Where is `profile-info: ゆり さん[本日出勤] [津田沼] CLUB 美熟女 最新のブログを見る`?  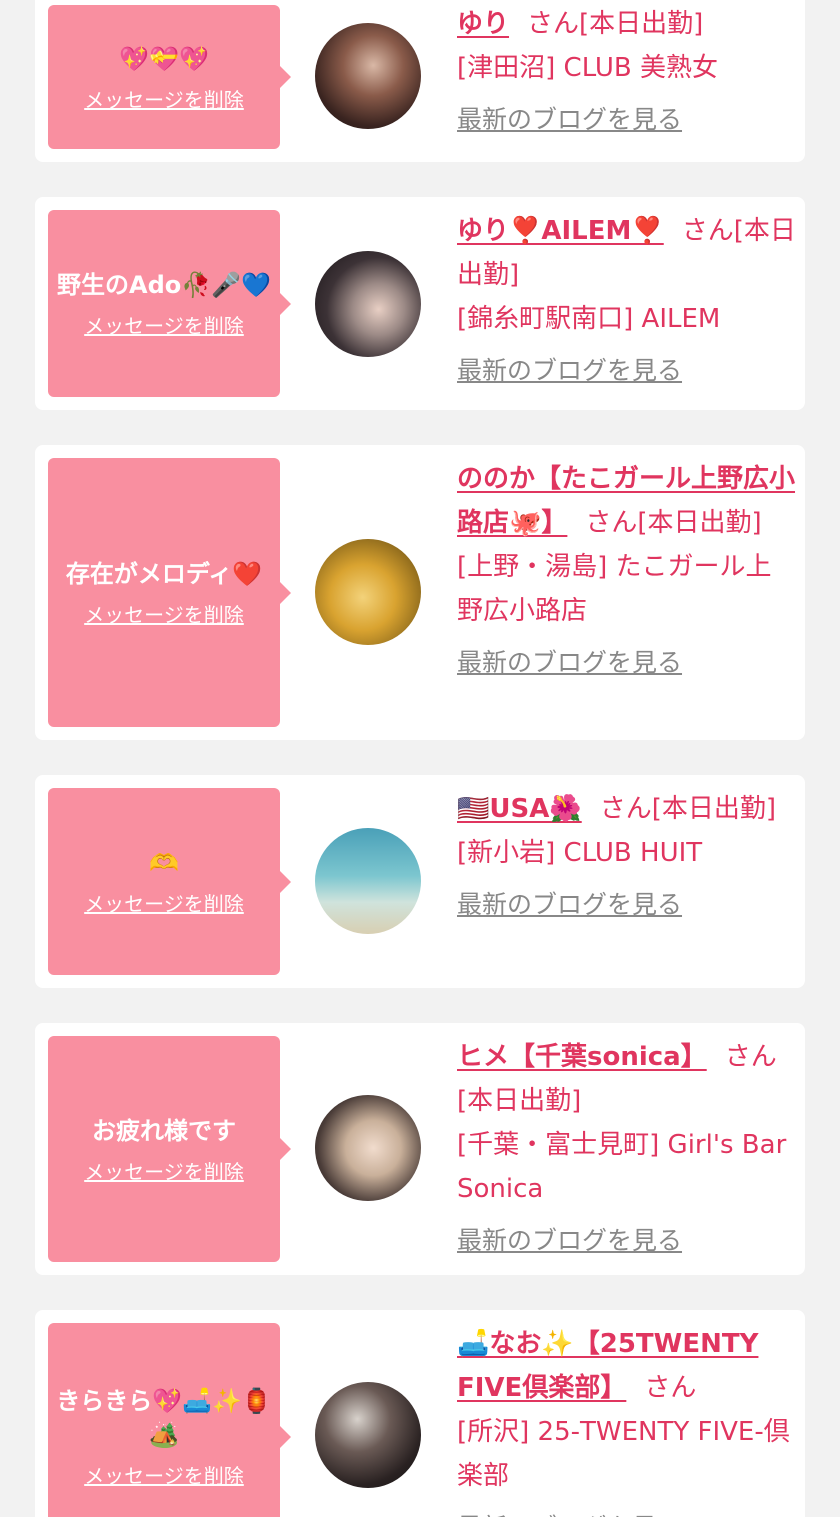 profile-info: ゆり さん[本日出勤] [津田沼] CLUB 美熟女 最新のブログを見る is located at coordinates (627, 72).